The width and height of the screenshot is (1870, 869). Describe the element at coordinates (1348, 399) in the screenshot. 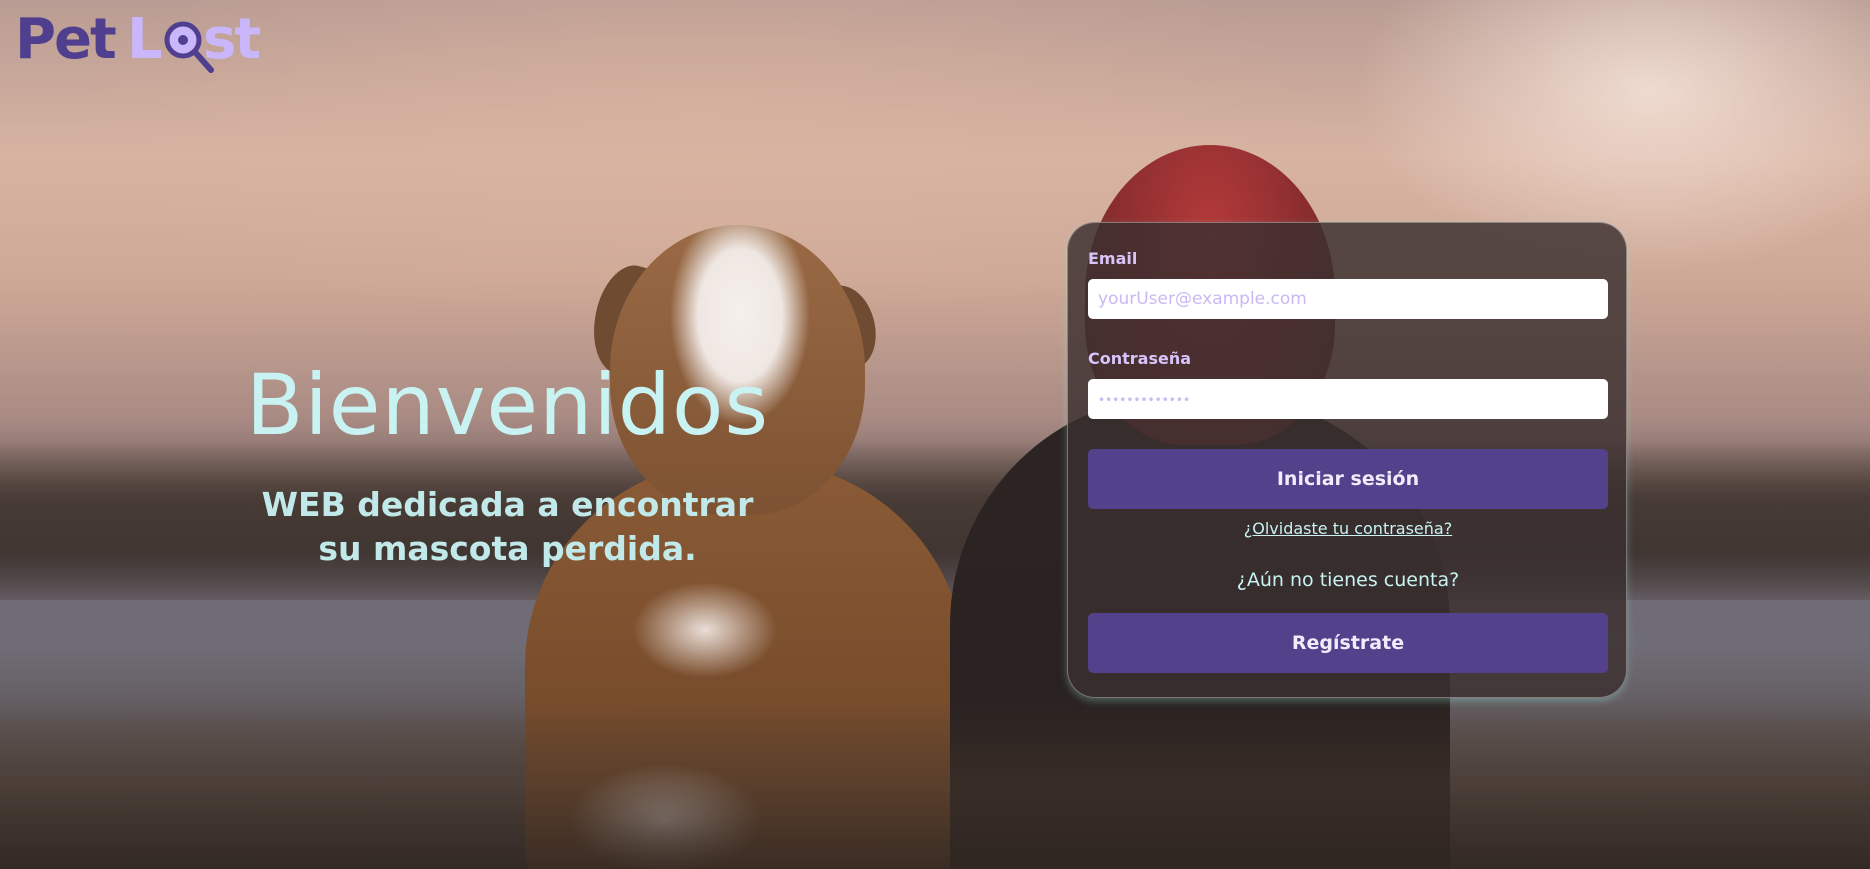

I see `password-input` at that location.